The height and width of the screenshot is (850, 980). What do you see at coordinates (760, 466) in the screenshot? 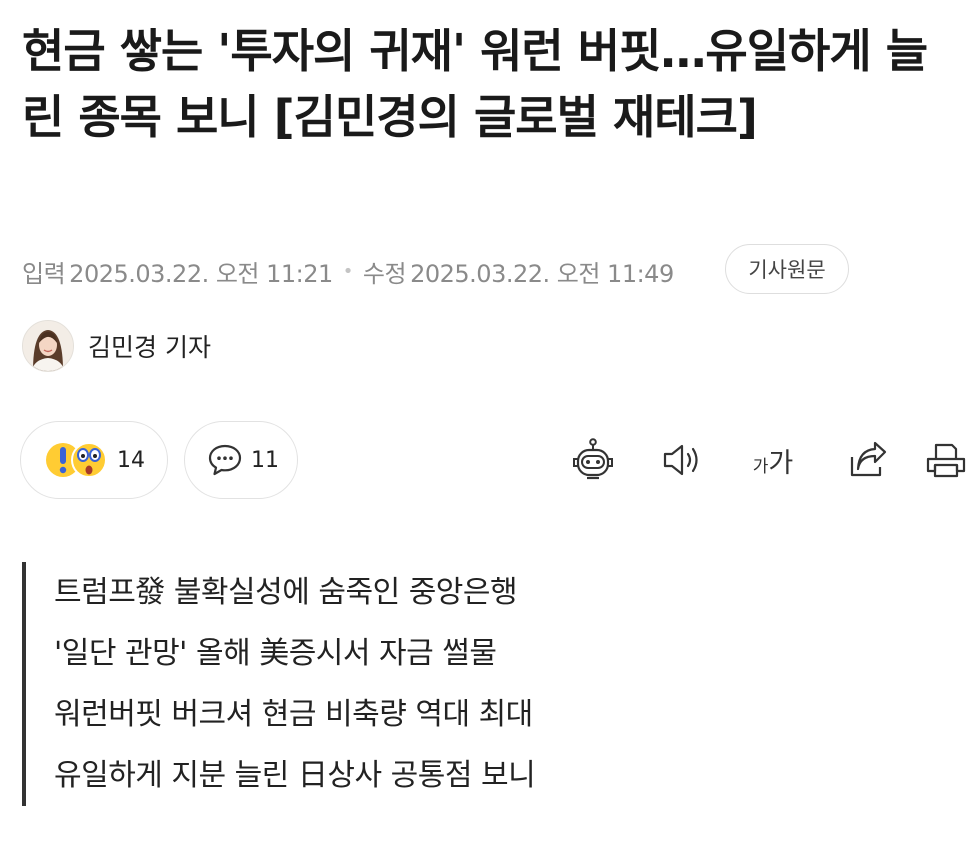
I see `font-size-small-glyph: 가` at bounding box center [760, 466].